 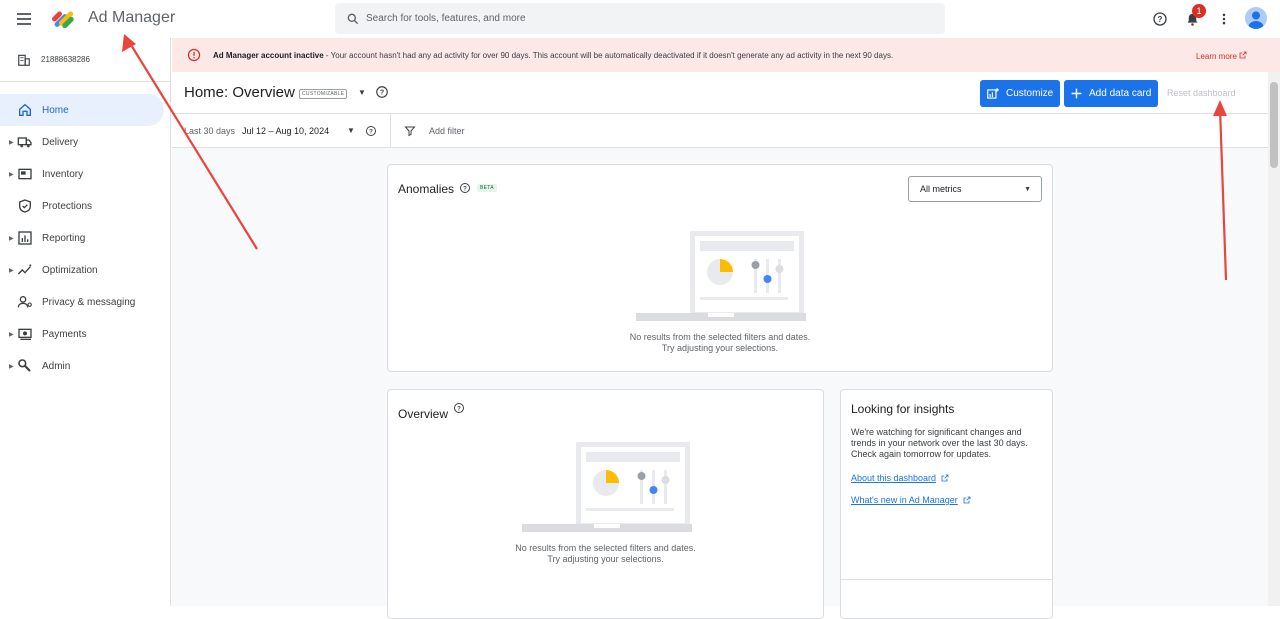 What do you see at coordinates (1274, 125) in the screenshot?
I see `scrollbar-thumb` at bounding box center [1274, 125].